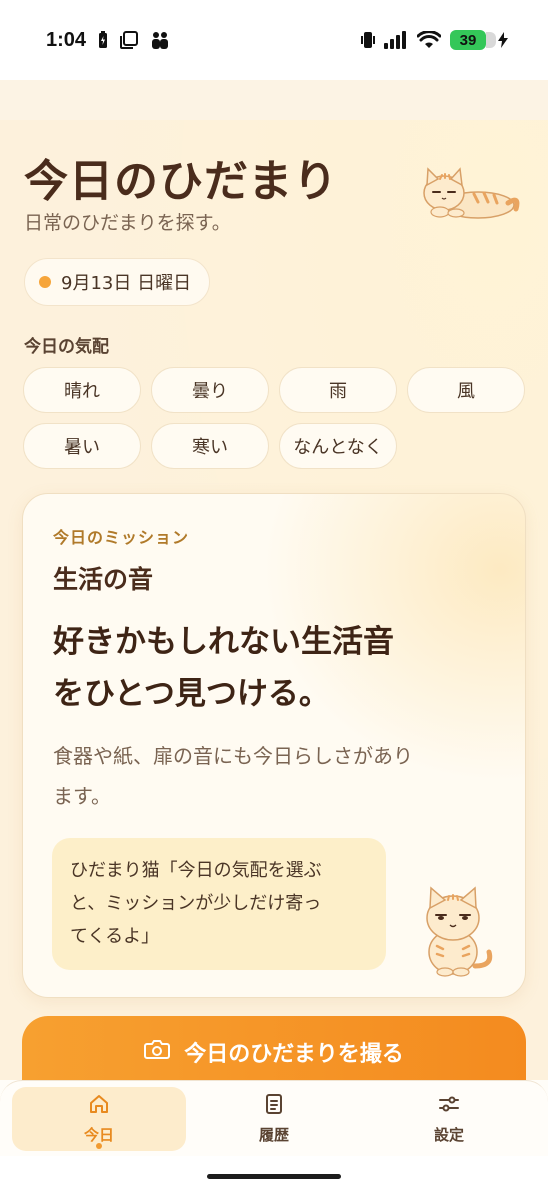 The image size is (548, 1200). I want to click on page-subtitle: 日常のひだまりを探す。, so click(127, 223).